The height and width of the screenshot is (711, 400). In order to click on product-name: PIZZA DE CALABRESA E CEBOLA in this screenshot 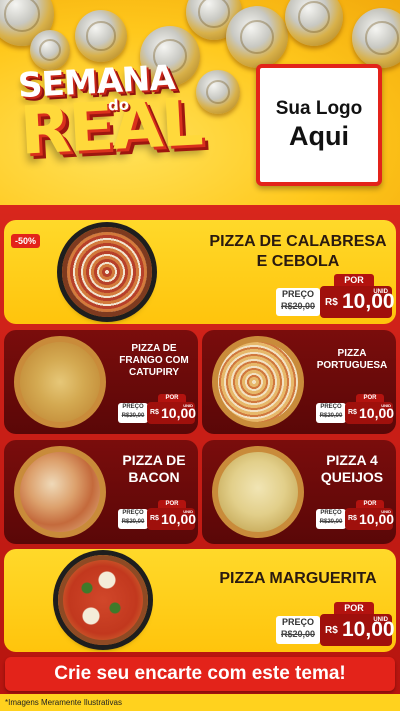, I will do `click(298, 251)`.